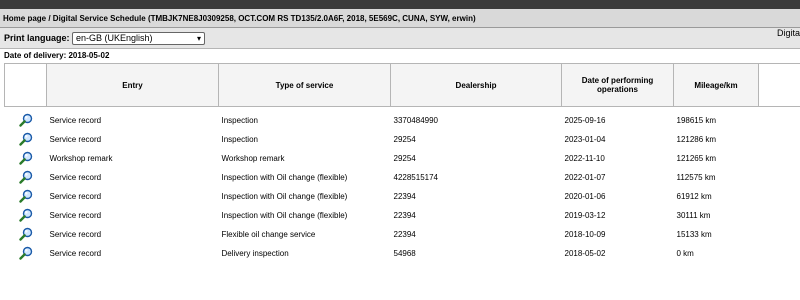  Describe the element at coordinates (584, 158) in the screenshot. I see `cell-date: 2022-11-10` at that location.